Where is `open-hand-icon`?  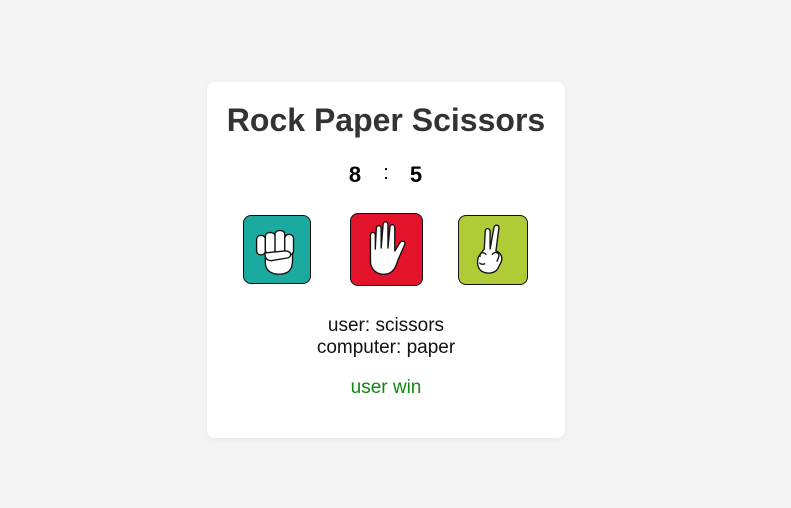 open-hand-icon is located at coordinates (387, 248).